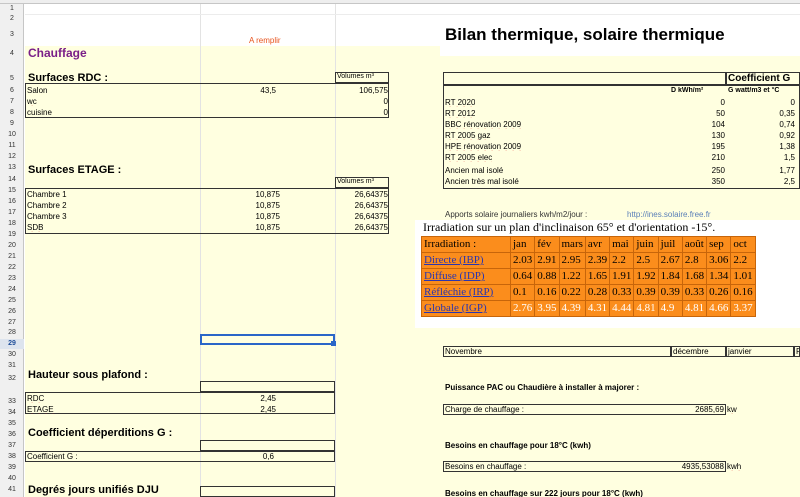  What do you see at coordinates (12, 191) in the screenshot?
I see `row-number: 15` at bounding box center [12, 191].